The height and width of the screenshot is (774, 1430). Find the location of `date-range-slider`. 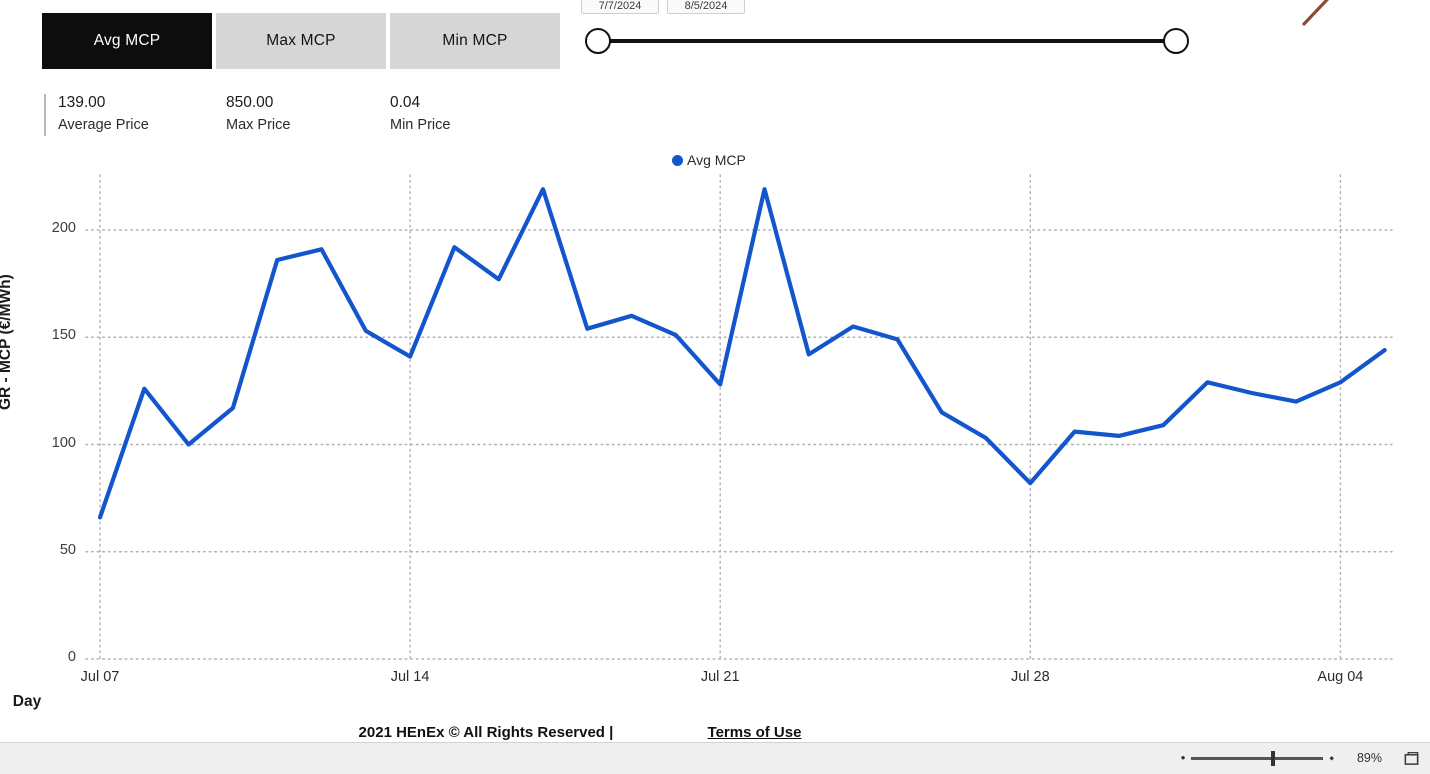

date-range-slider is located at coordinates (887, 42).